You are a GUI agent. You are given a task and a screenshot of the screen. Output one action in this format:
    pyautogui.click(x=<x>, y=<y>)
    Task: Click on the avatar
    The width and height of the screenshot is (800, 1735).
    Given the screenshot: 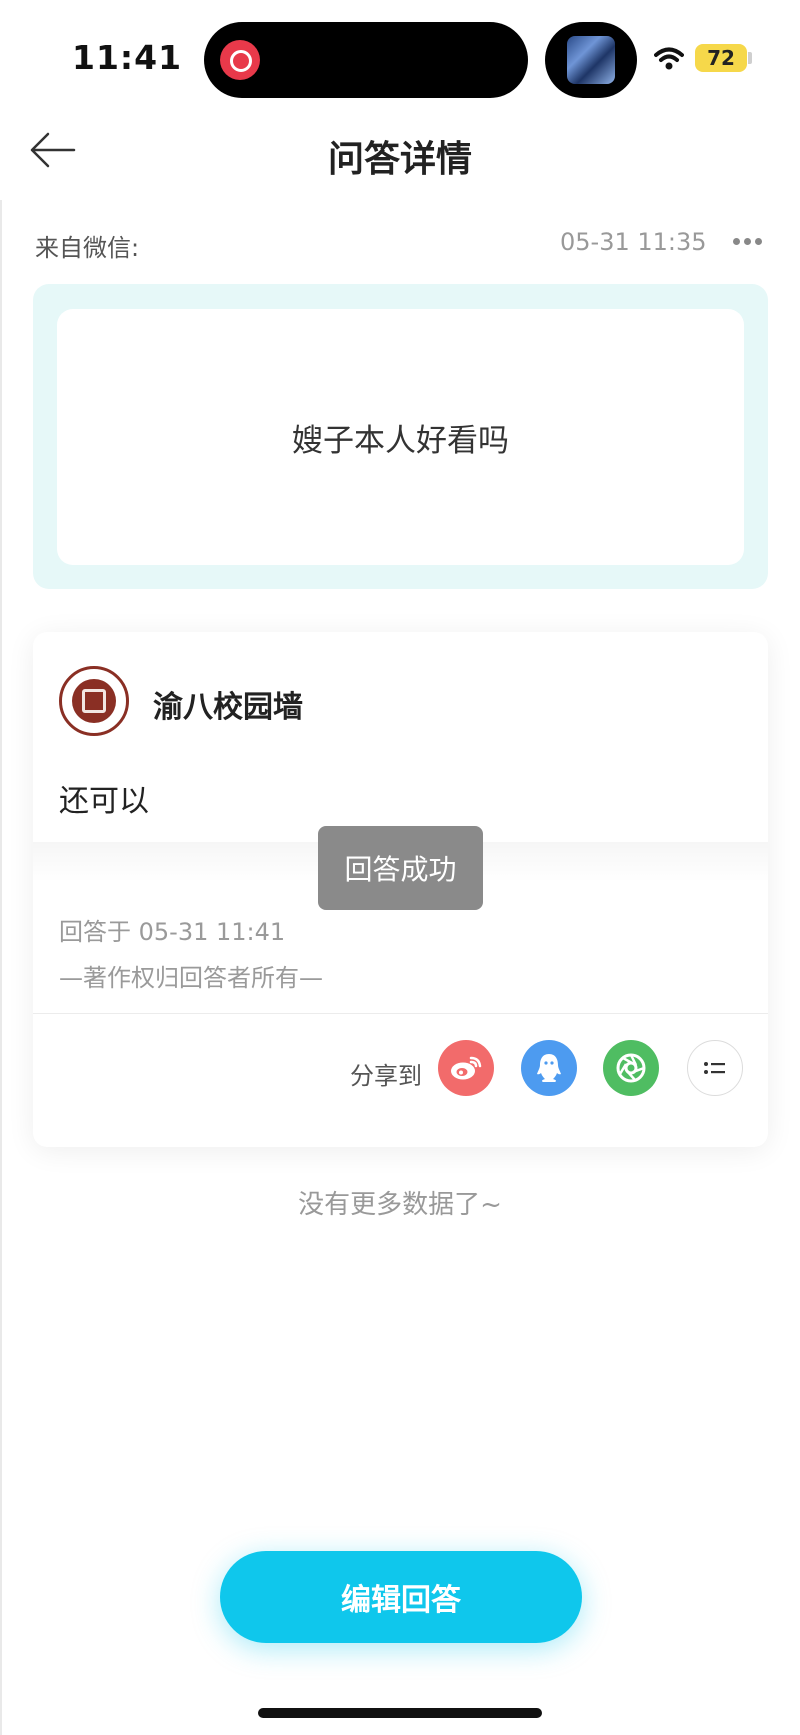 What is the action you would take?
    pyautogui.click(x=94, y=701)
    